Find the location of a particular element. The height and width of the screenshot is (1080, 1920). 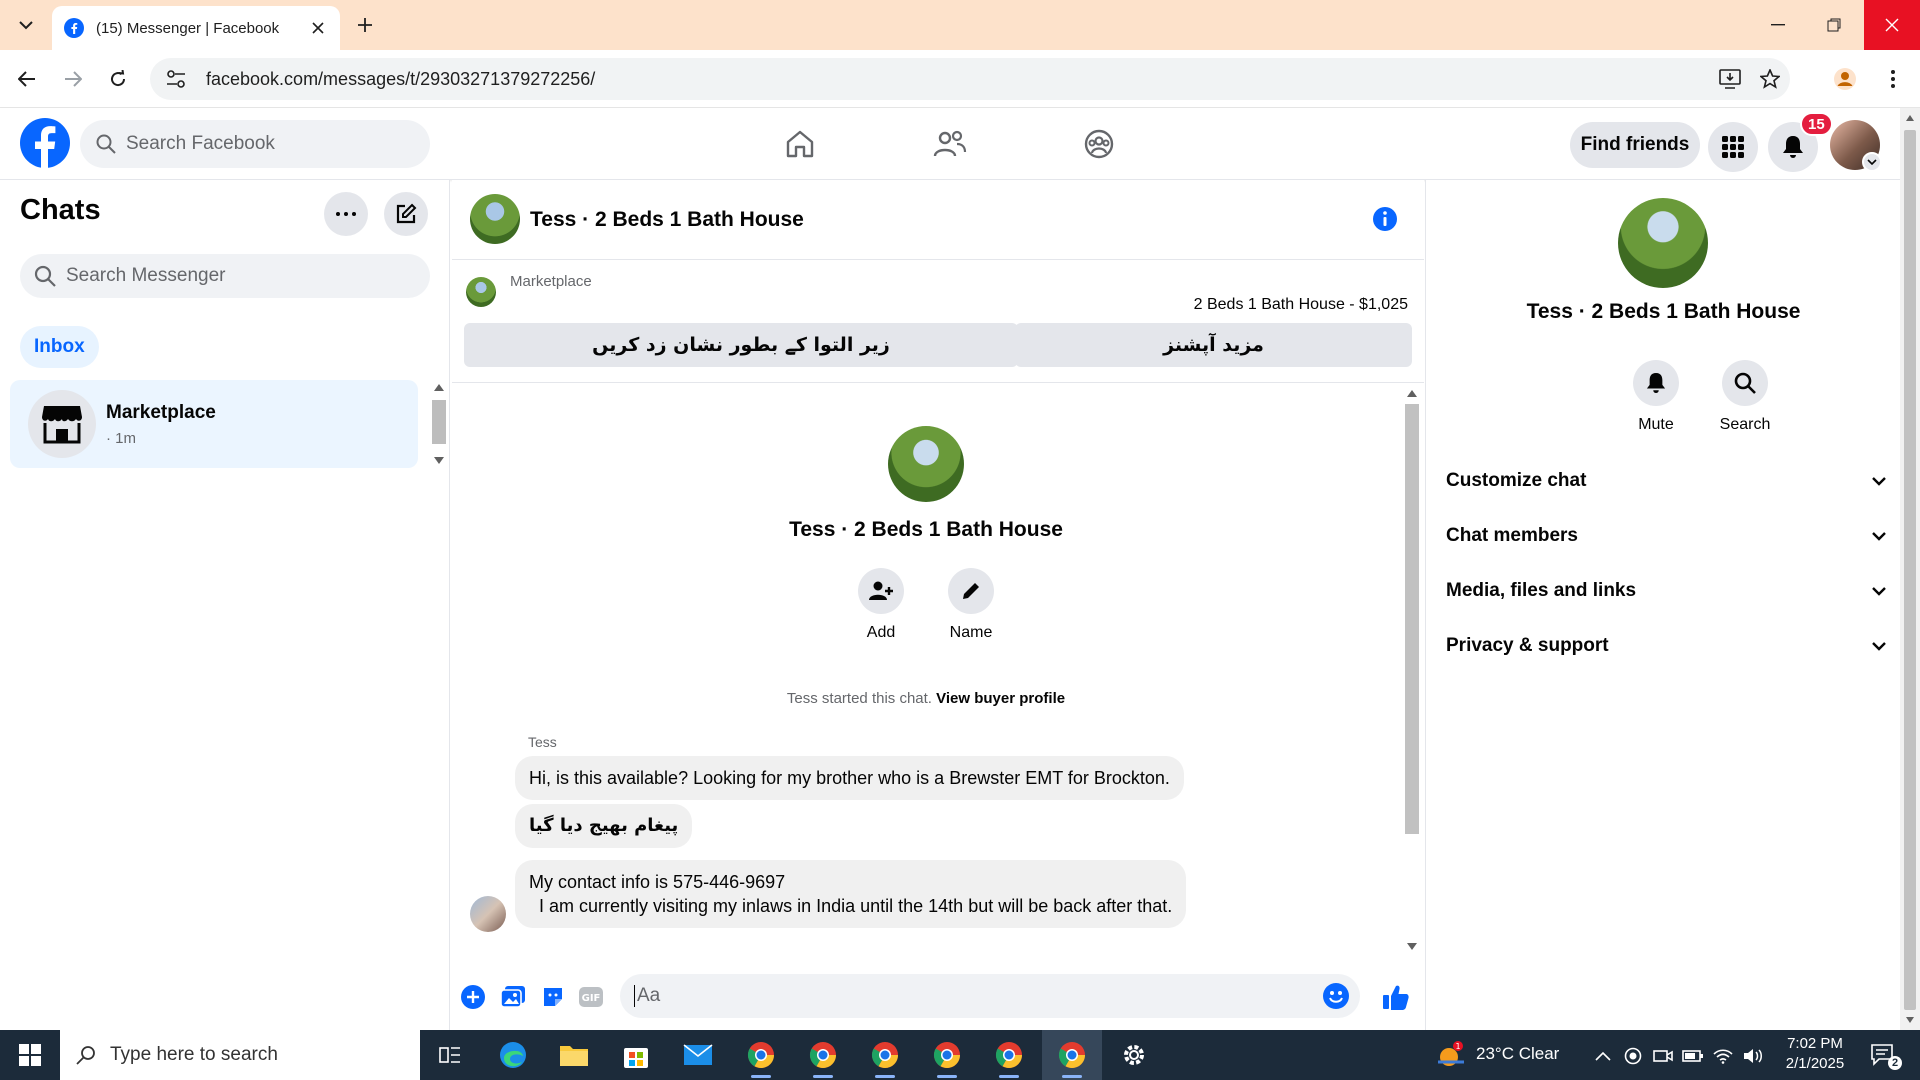

chat-list-scrollbar is located at coordinates (439, 425).